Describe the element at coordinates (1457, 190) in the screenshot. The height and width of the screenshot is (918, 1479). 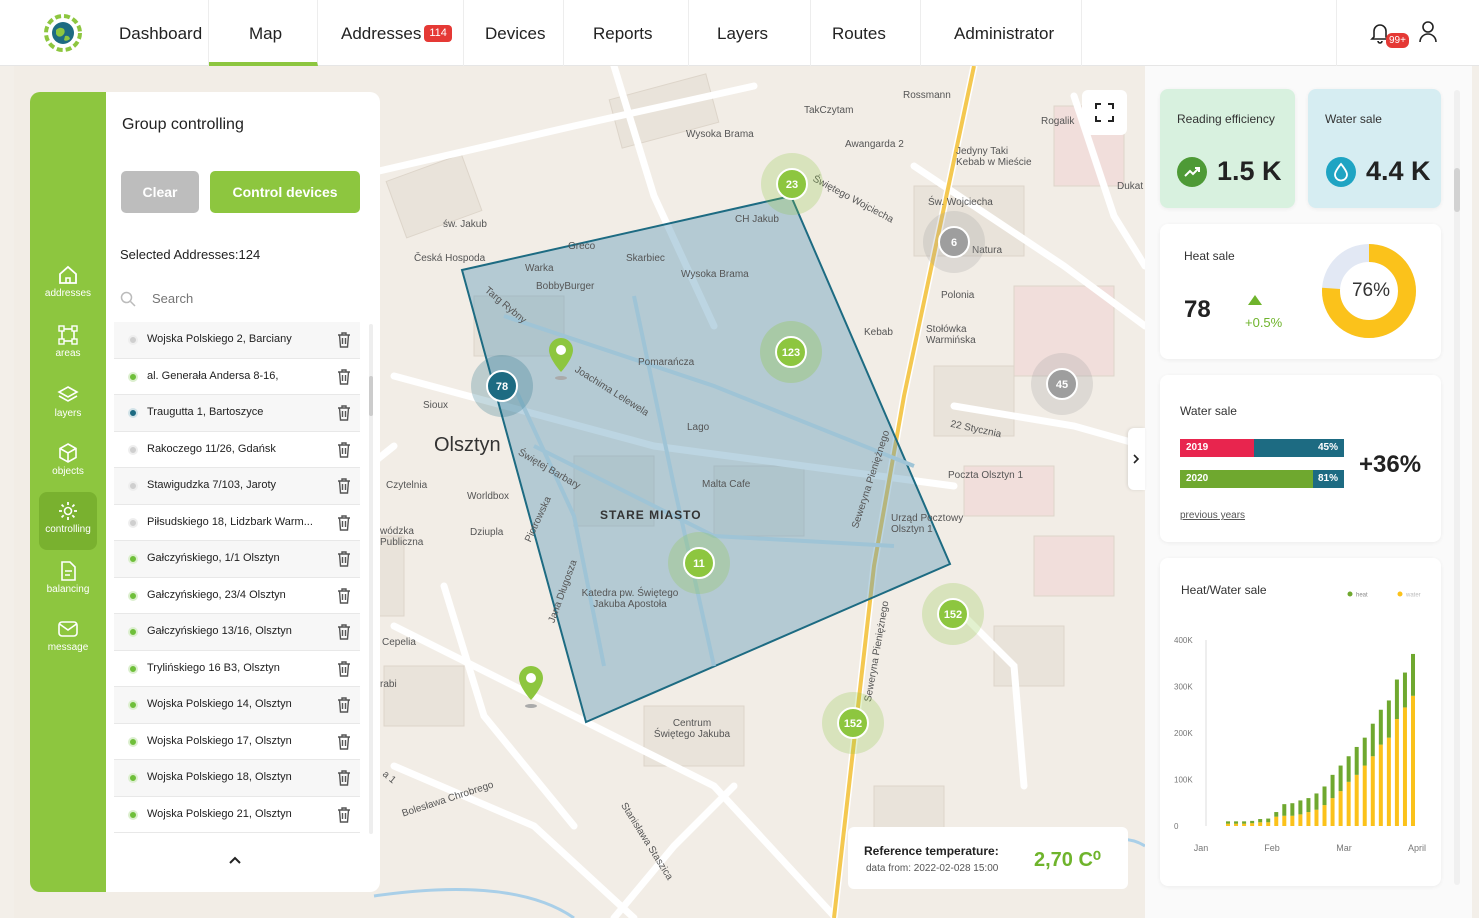
I see `stats-scroll-thumb` at that location.